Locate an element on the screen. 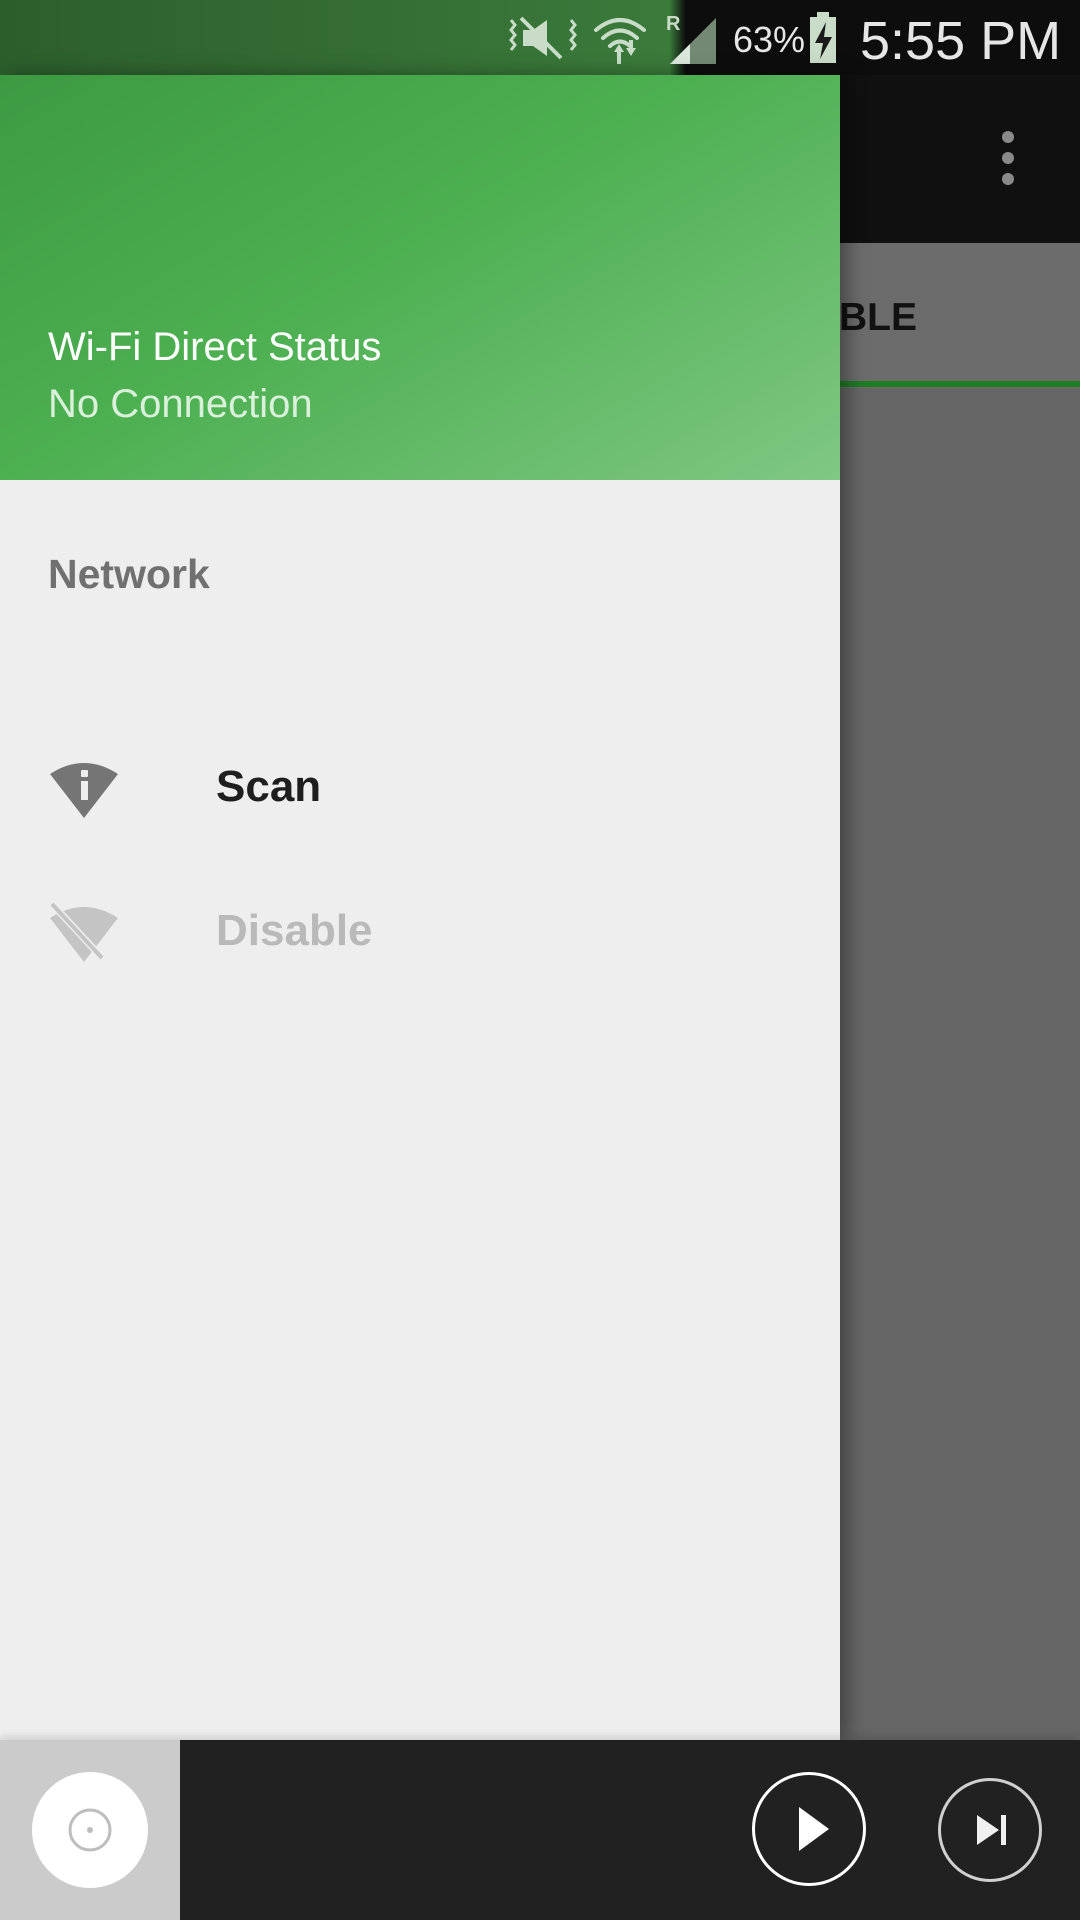  disc-icon is located at coordinates (90, 1830).